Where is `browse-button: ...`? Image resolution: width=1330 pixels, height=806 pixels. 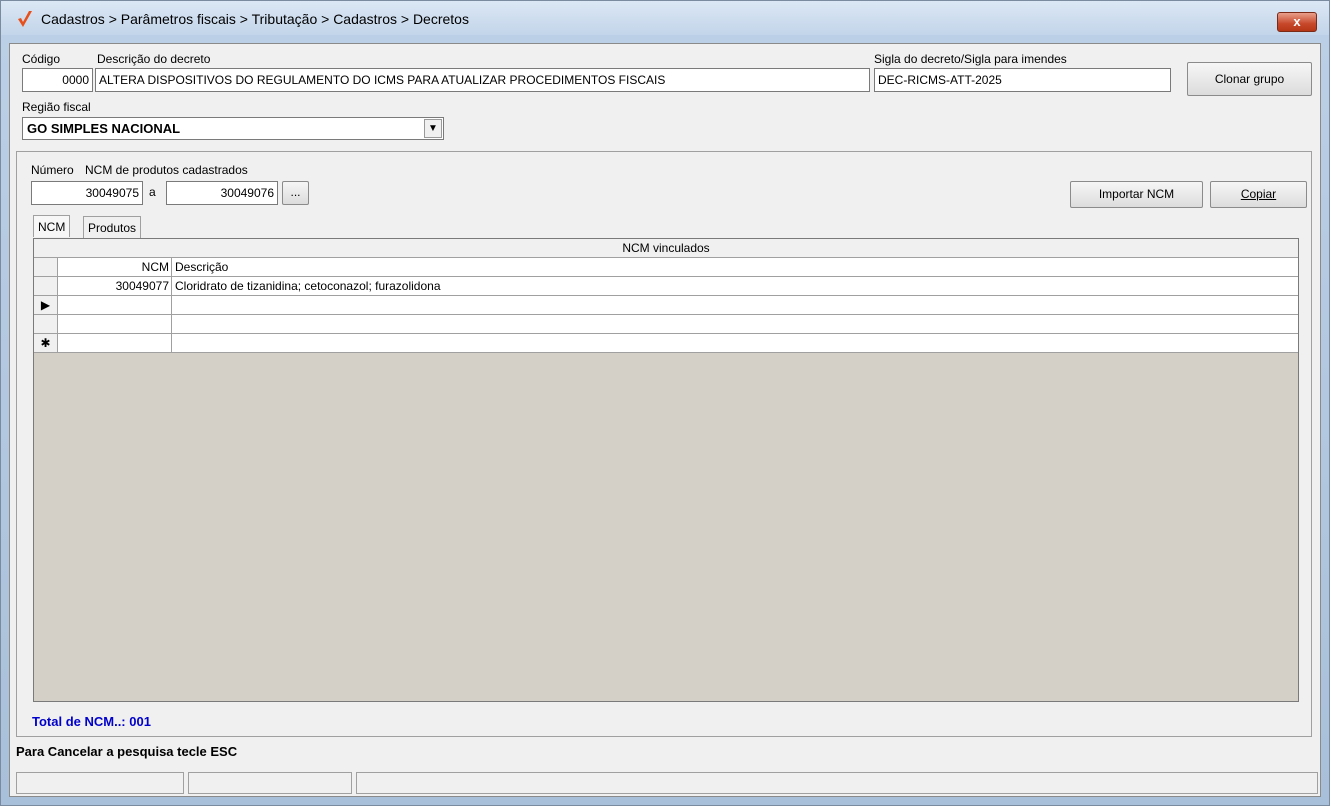 browse-button: ... is located at coordinates (295, 193).